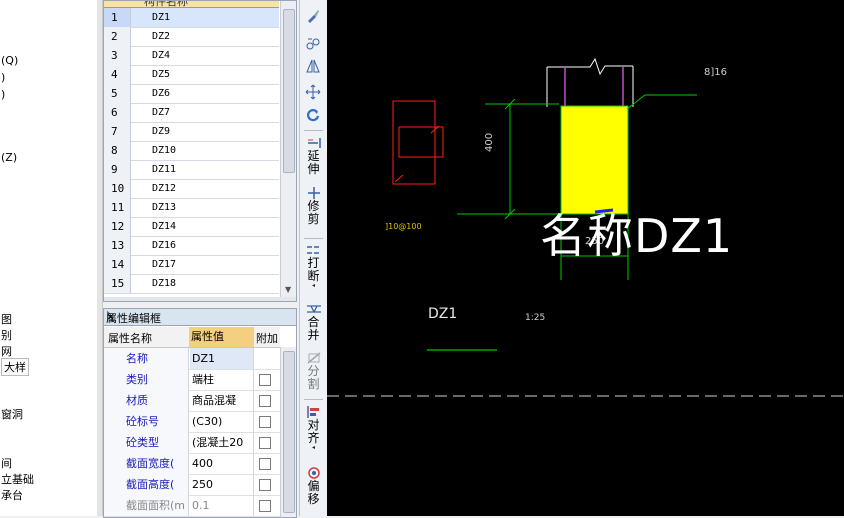  What do you see at coordinates (191, 189) in the screenshot?
I see `component-row: 10 DZ12` at bounding box center [191, 189].